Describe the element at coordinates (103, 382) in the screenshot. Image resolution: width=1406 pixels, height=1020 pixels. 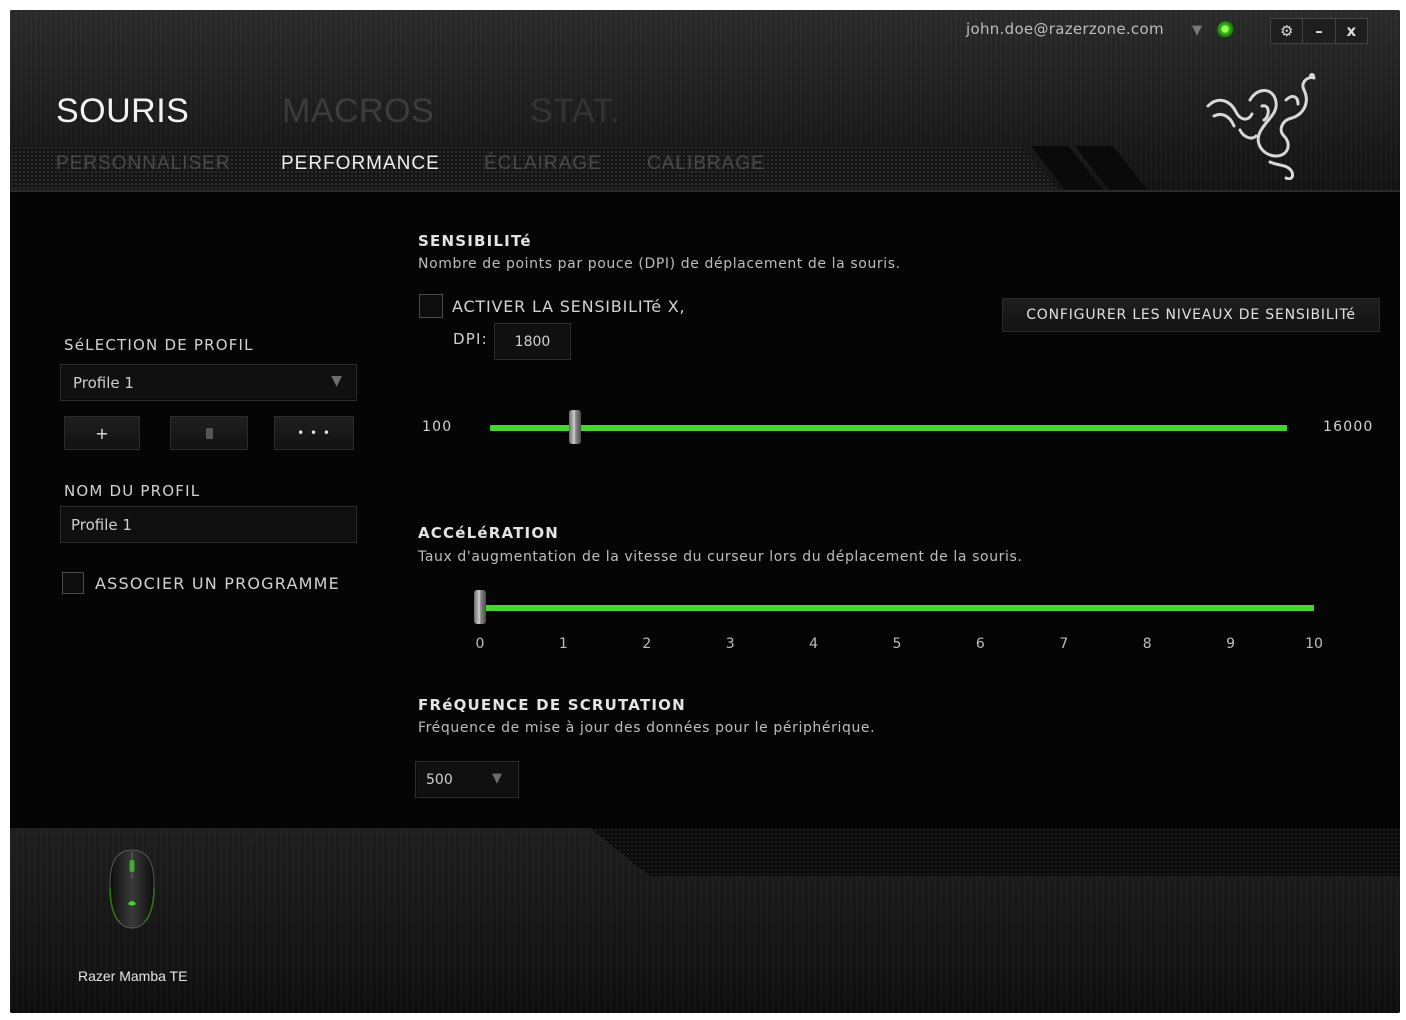
I see `profile-select-value: Profile 1` at that location.